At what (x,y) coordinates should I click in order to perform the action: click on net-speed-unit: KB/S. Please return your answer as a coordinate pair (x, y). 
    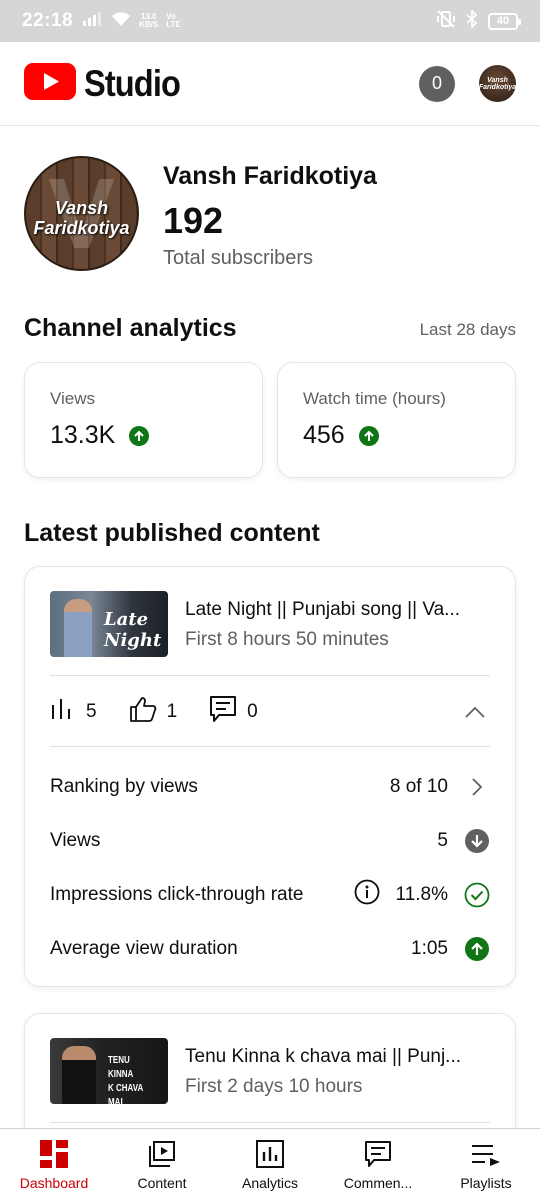
    Looking at the image, I should click on (149, 24).